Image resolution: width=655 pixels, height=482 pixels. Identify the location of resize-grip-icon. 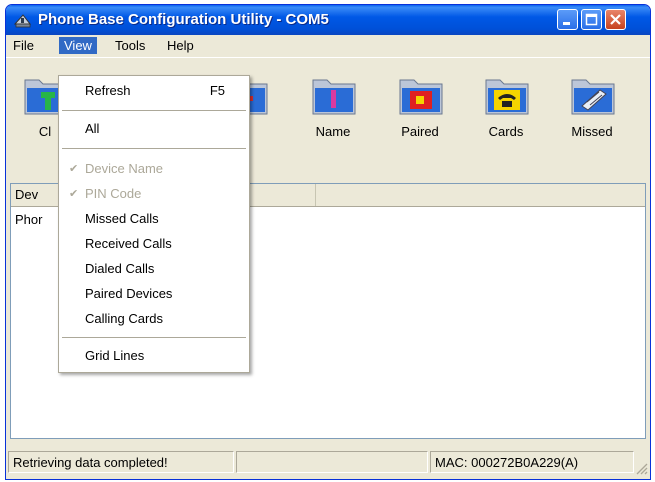
(642, 469).